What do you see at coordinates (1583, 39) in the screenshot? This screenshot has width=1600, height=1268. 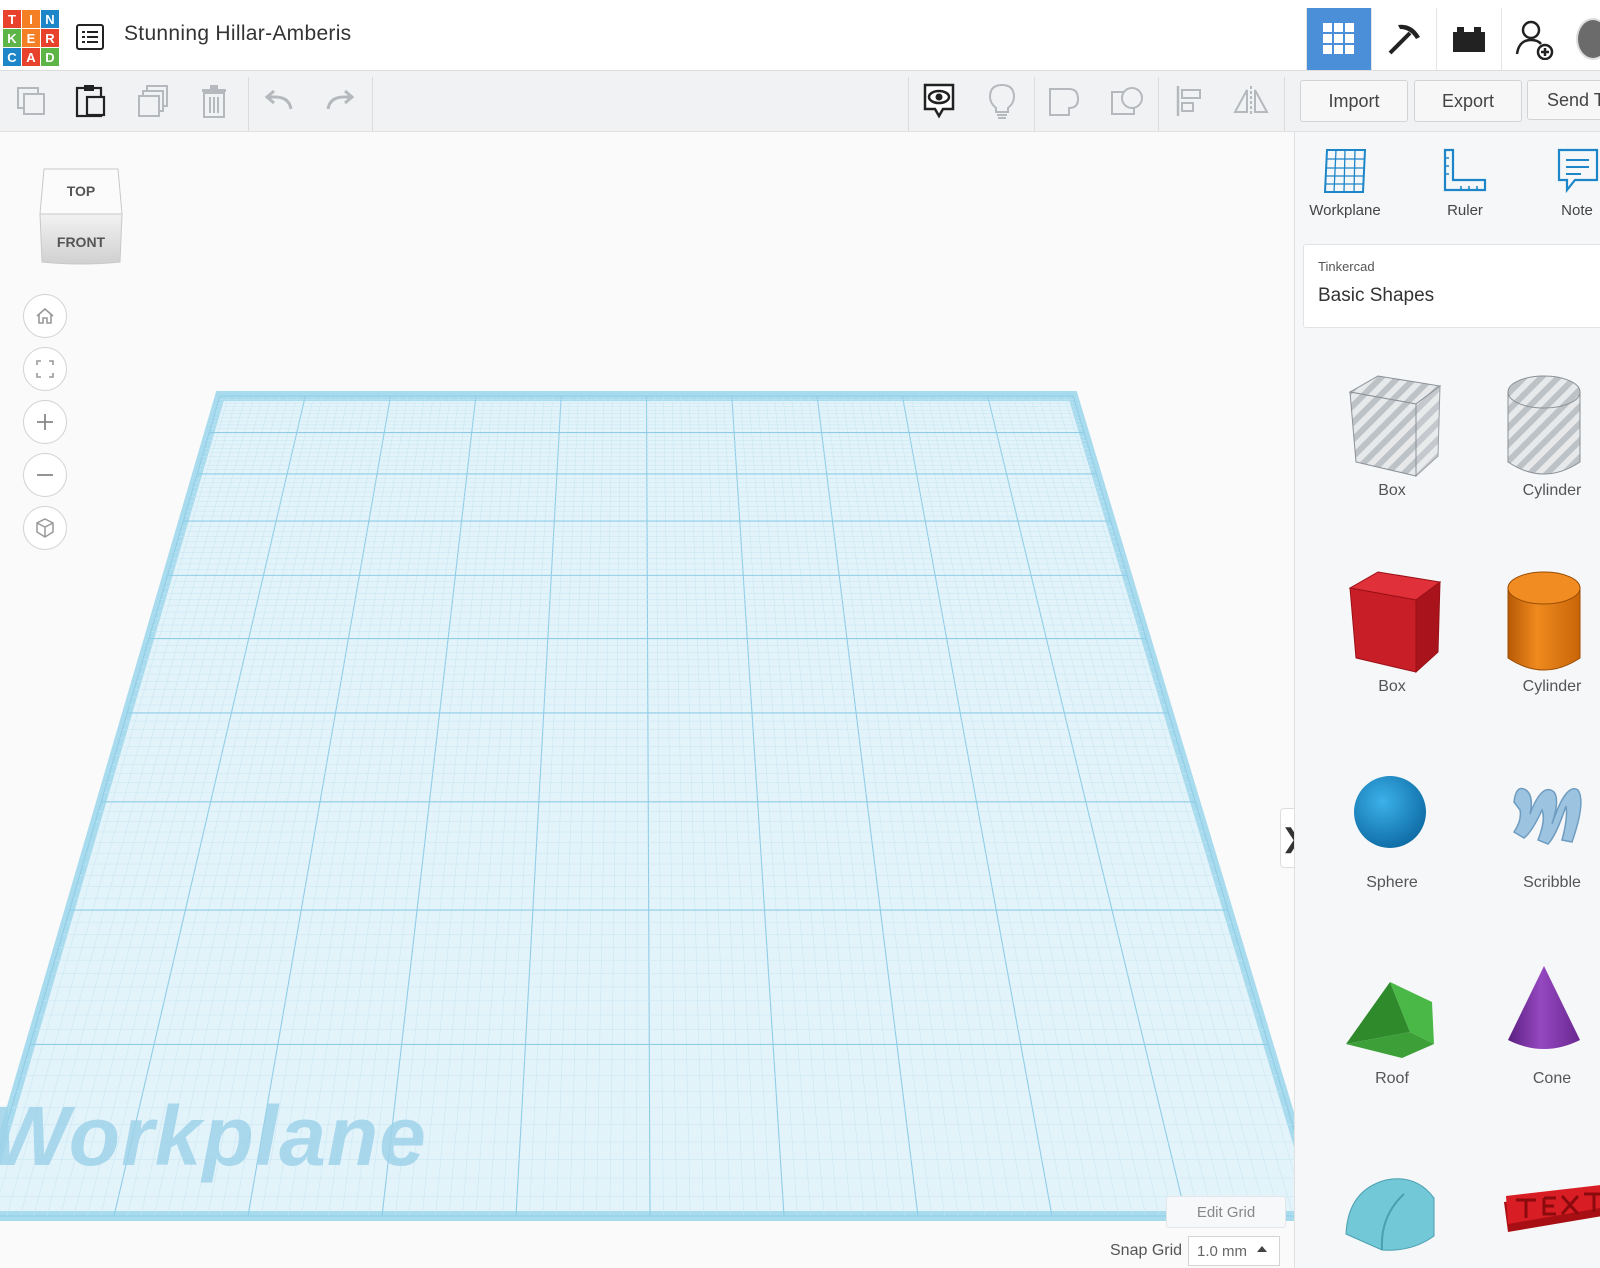 I see `avatar` at bounding box center [1583, 39].